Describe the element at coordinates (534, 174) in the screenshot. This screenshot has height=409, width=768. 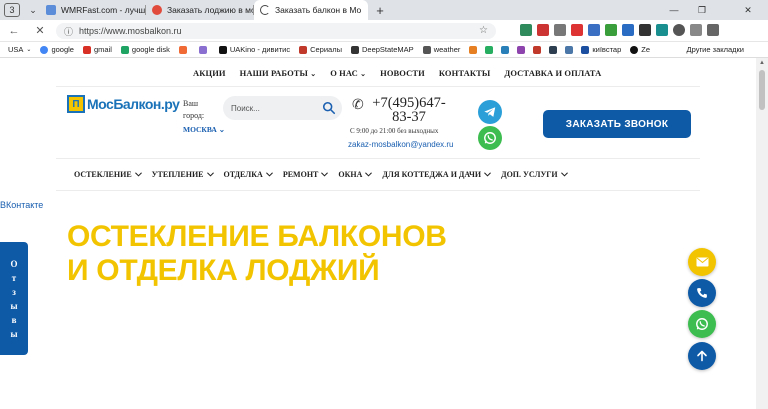
I see `nav-item-extra-services: ДОП. УСЛУГИ` at that location.